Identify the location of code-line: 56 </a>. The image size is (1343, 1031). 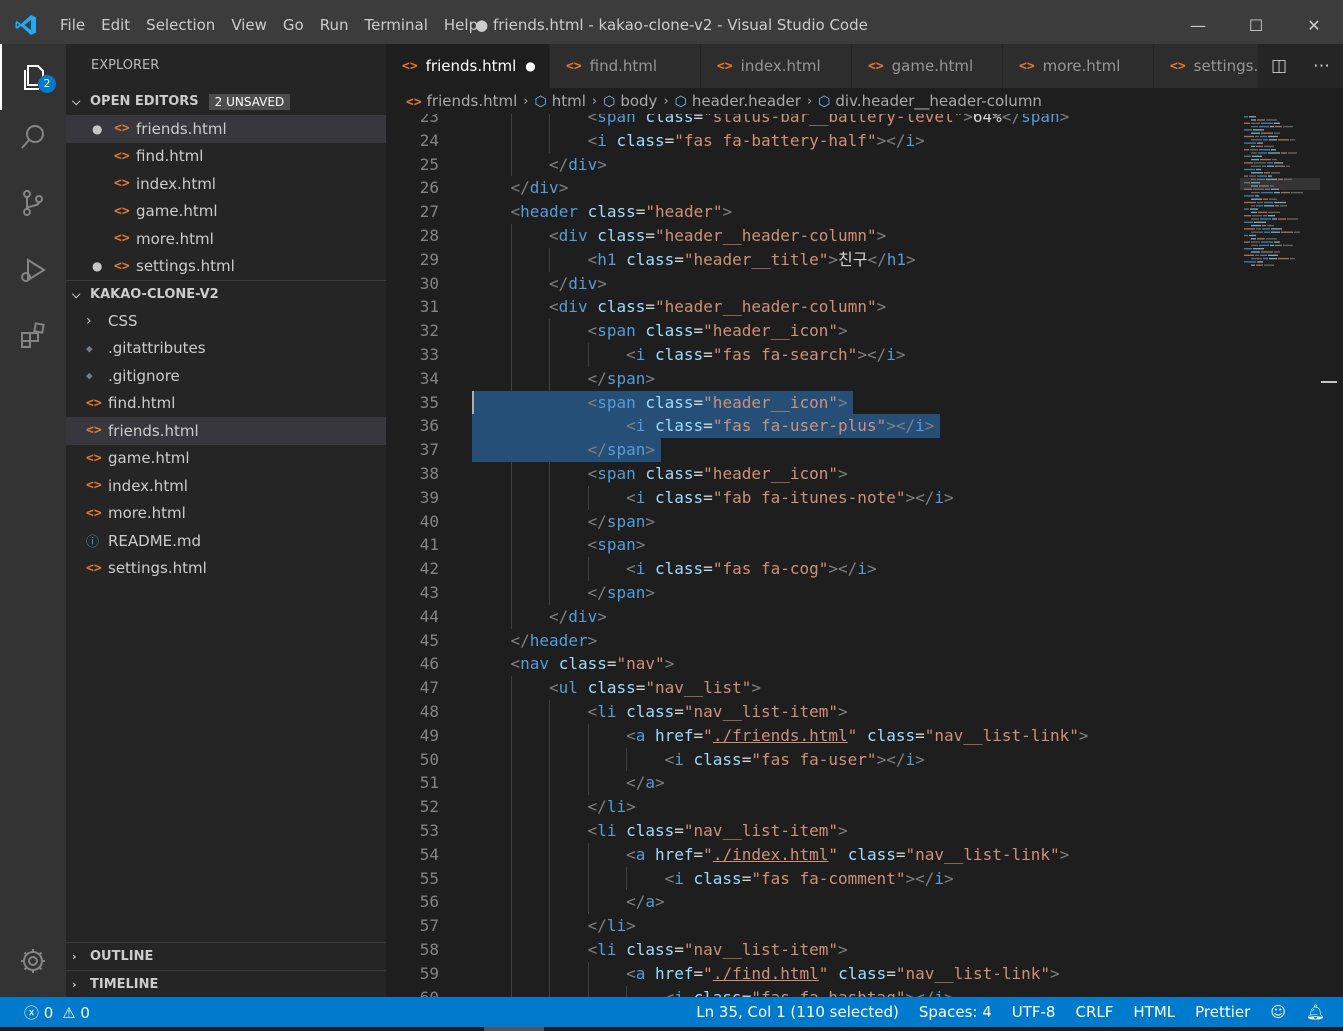
(864, 902).